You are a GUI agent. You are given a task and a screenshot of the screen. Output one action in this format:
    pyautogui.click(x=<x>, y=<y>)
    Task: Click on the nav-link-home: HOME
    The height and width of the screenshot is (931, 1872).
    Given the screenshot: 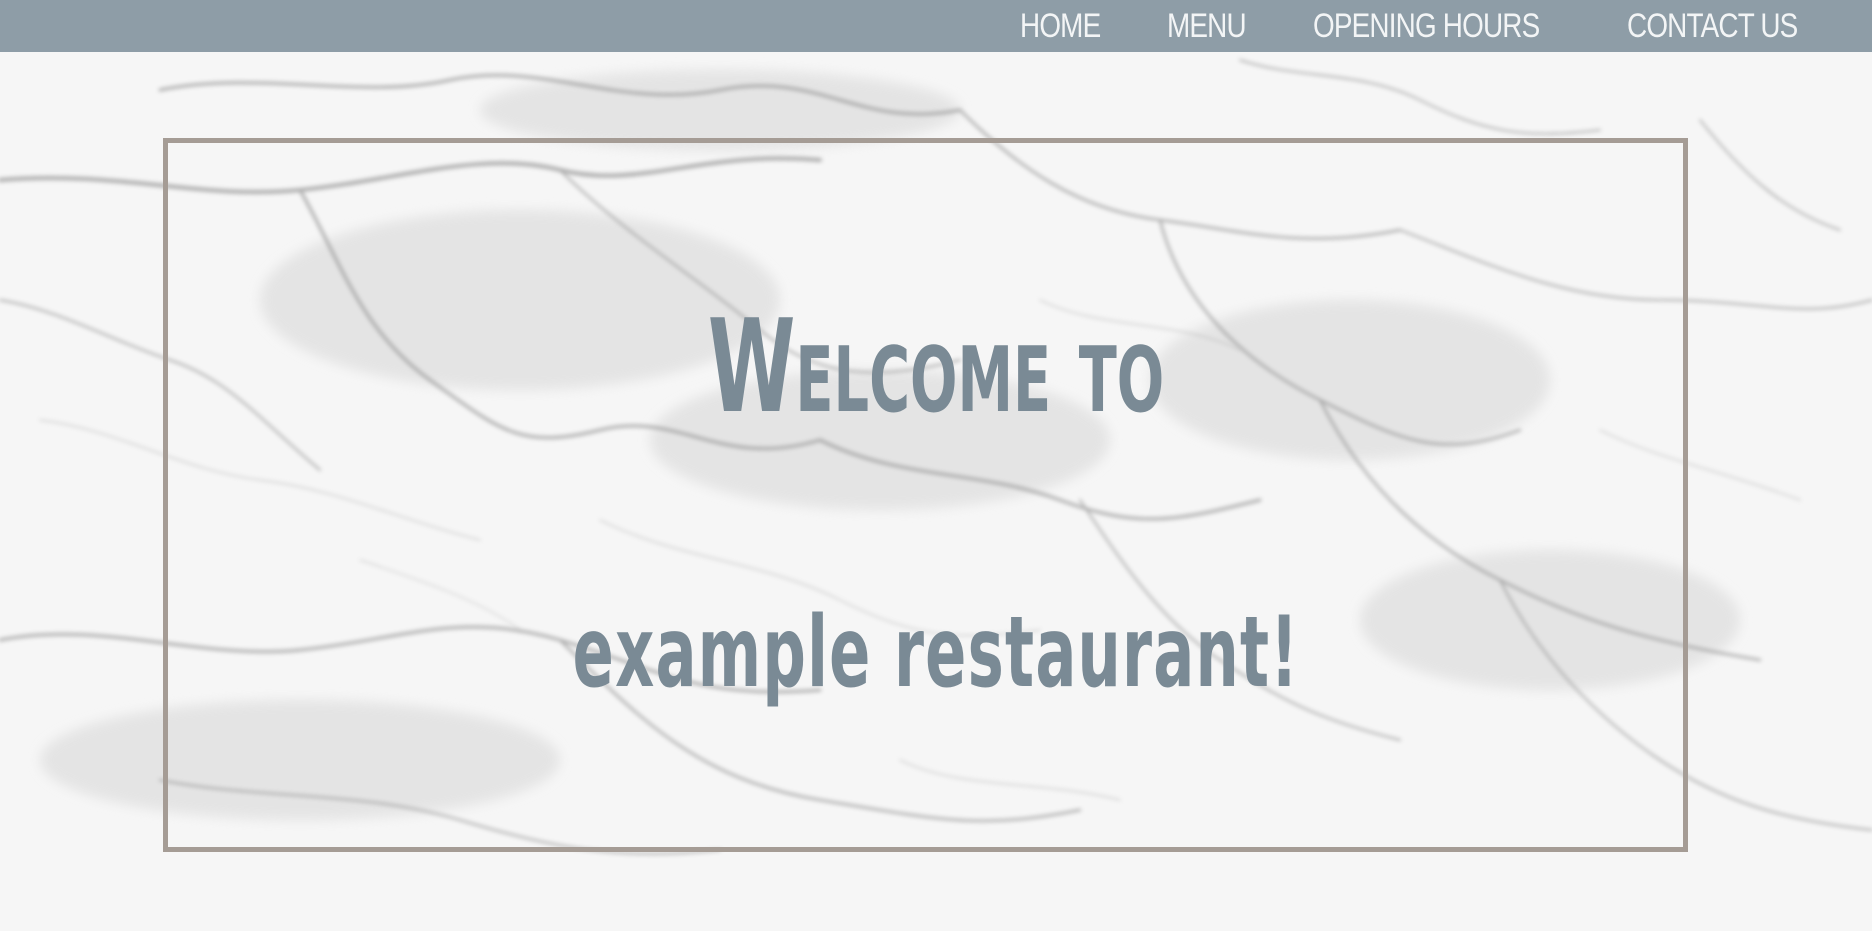 What is the action you would take?
    pyautogui.click(x=1060, y=26)
    